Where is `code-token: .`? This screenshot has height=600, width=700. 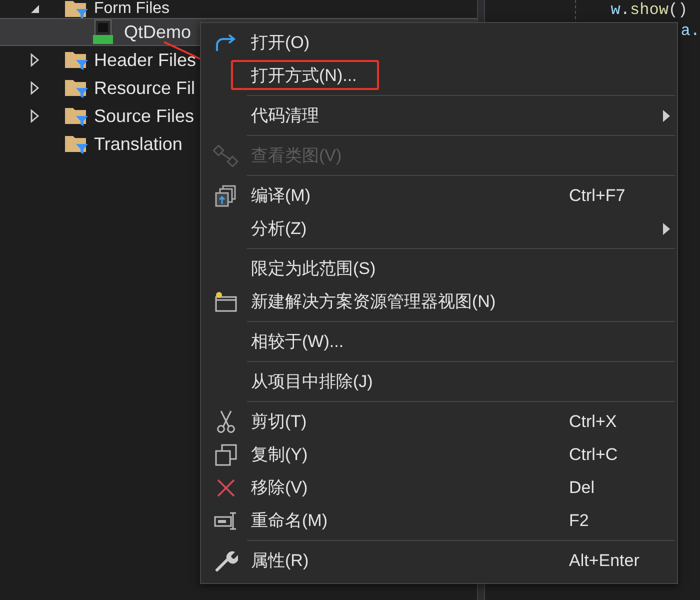 code-token: . is located at coordinates (625, 10).